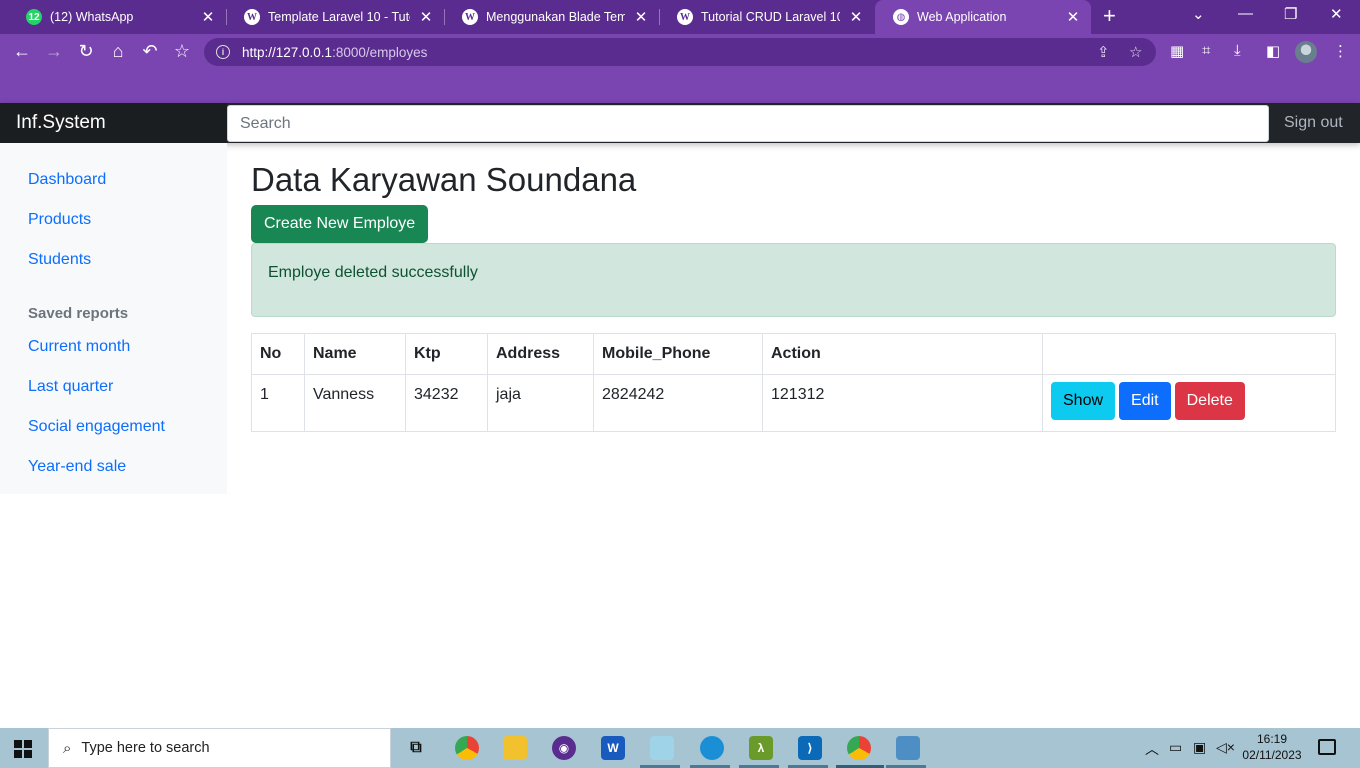  I want to click on success-alert: Employe deleted successfully, so click(793, 280).